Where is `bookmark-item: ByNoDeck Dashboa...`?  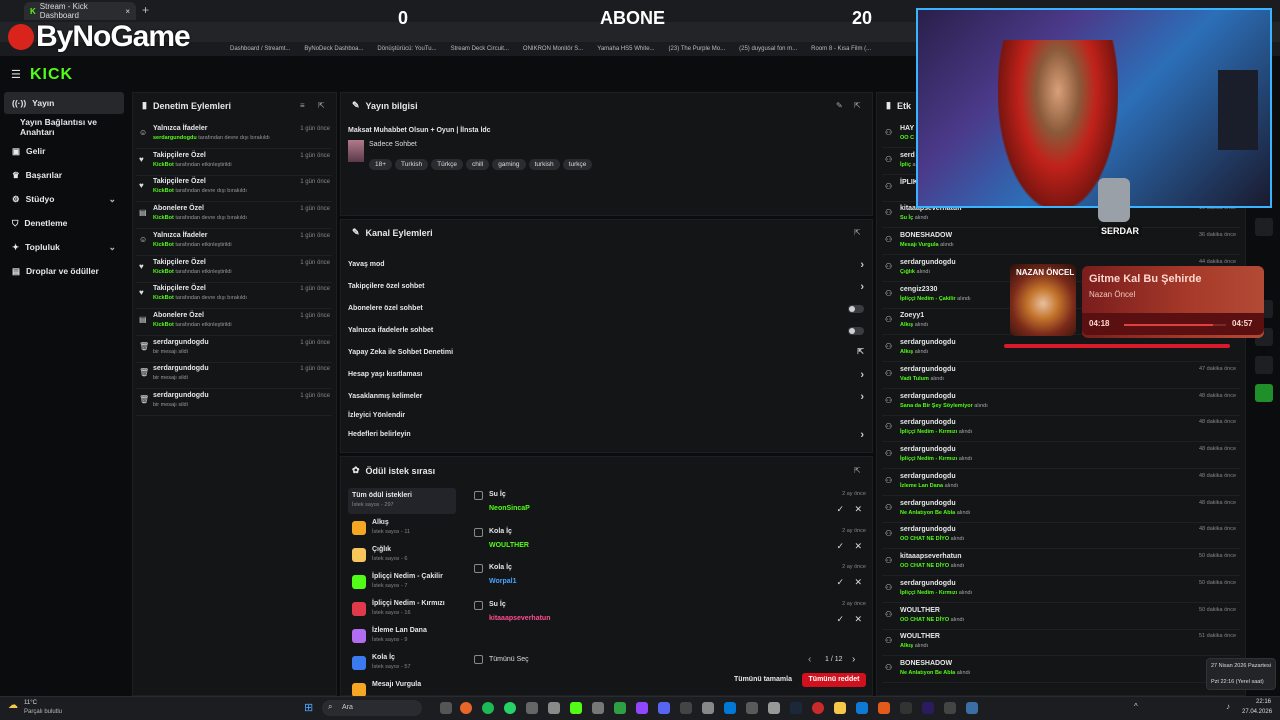 bookmark-item: ByNoDeck Dashboa... is located at coordinates (333, 49).